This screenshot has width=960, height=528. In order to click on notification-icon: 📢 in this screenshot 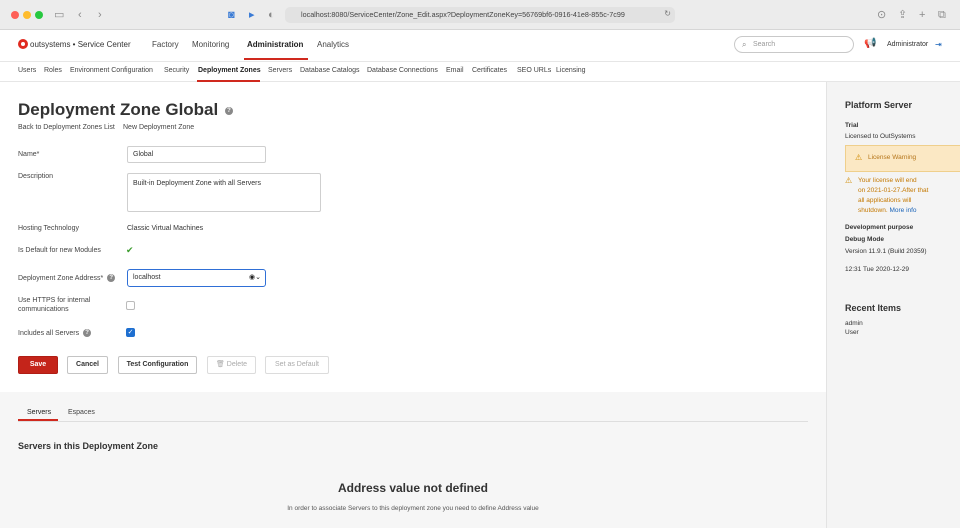, I will do `click(870, 43)`.